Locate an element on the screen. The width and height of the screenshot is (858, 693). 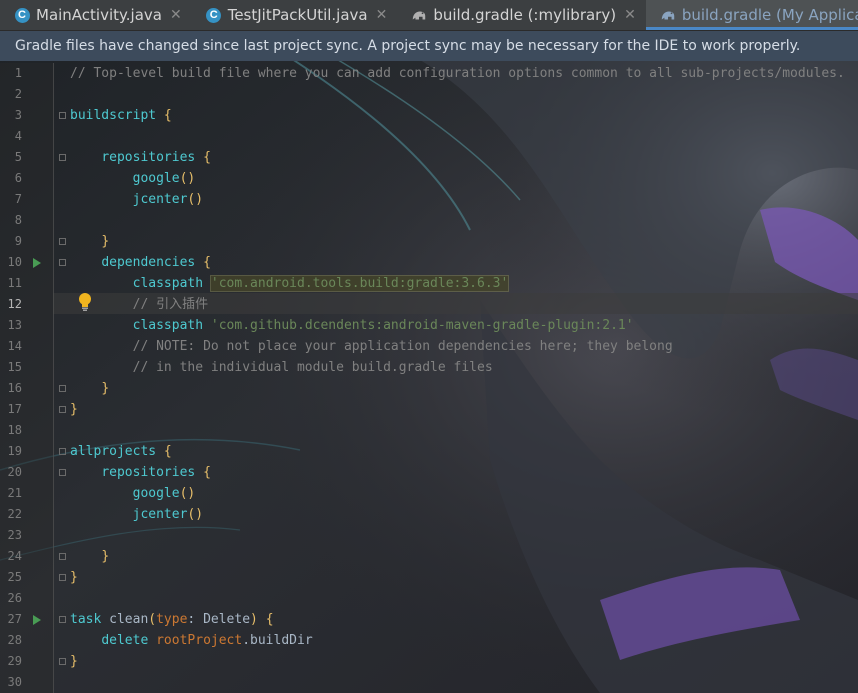
line-number: 5 is located at coordinates (18, 157).